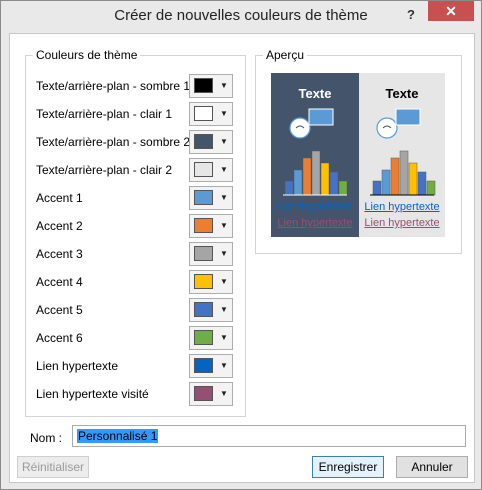 The image size is (482, 490). I want to click on preview-light-visited-link: Lien hypertexte, so click(402, 223).